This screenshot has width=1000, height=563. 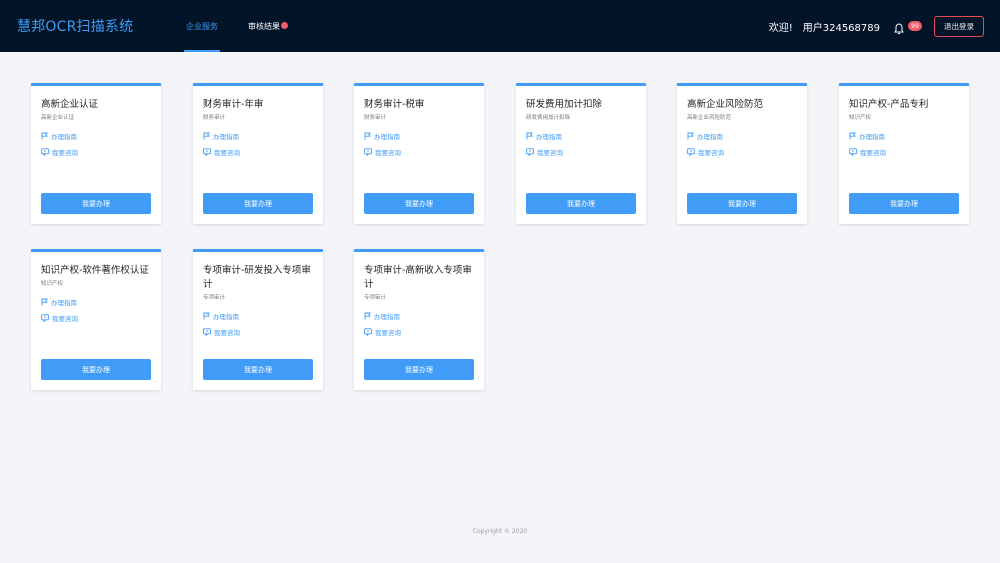 I want to click on nav-tab-label: 企业服务, so click(x=202, y=26).